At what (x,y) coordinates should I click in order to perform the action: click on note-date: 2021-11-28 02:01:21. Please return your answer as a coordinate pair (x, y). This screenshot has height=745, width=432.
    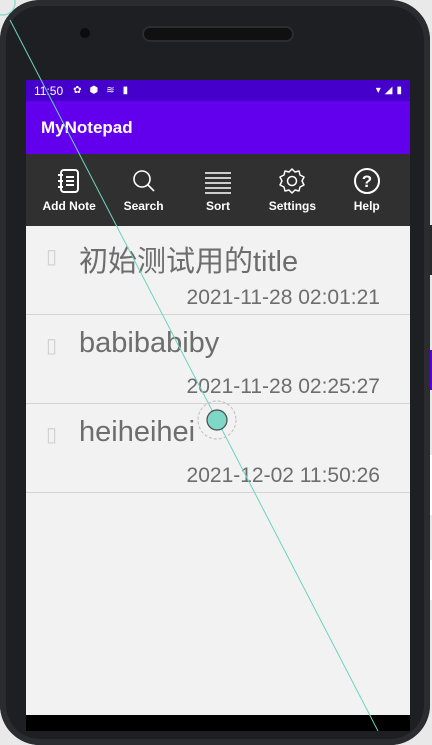
    Looking at the image, I should click on (283, 297).